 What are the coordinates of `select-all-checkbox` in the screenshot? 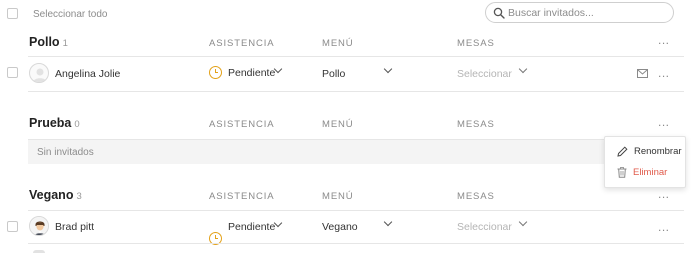 It's located at (12, 13).